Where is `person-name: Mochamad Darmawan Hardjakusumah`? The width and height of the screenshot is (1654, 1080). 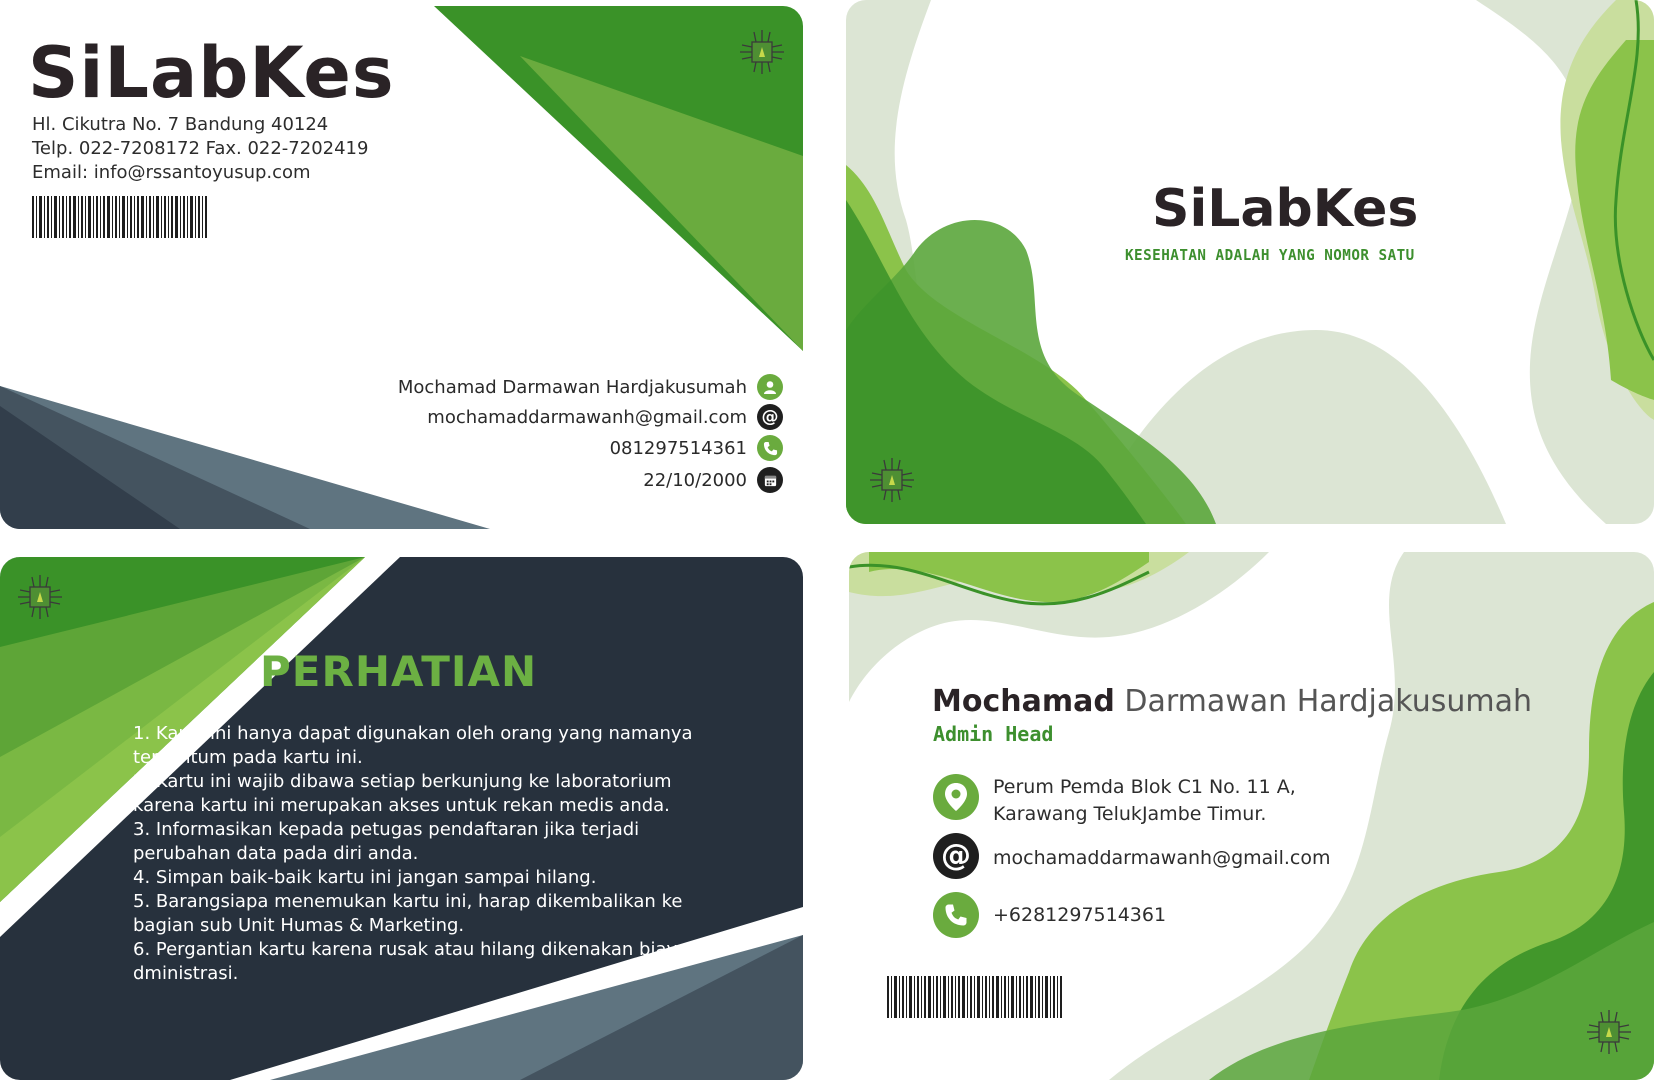 person-name: Mochamad Darmawan Hardjakusumah is located at coordinates (1232, 701).